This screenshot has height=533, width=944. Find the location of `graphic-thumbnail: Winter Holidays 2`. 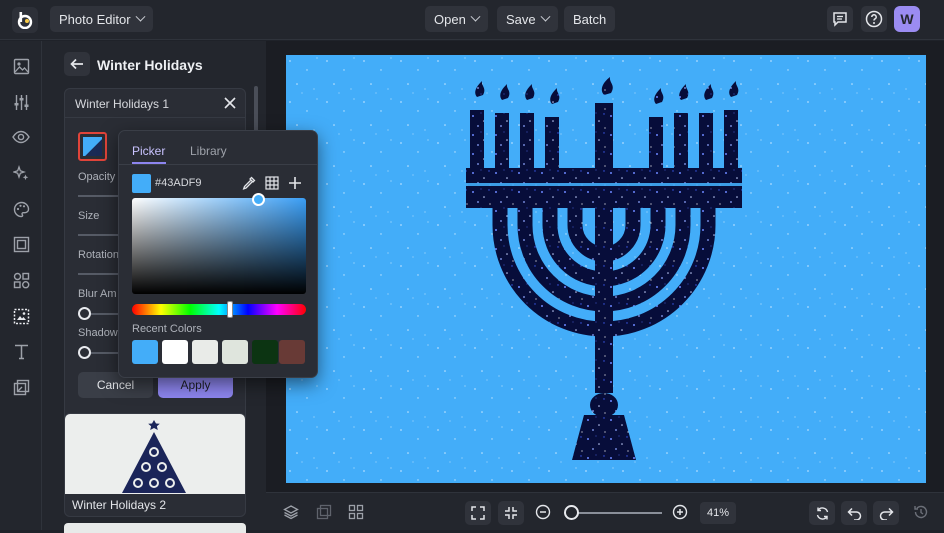

graphic-thumbnail: Winter Holidays 2 is located at coordinates (155, 465).